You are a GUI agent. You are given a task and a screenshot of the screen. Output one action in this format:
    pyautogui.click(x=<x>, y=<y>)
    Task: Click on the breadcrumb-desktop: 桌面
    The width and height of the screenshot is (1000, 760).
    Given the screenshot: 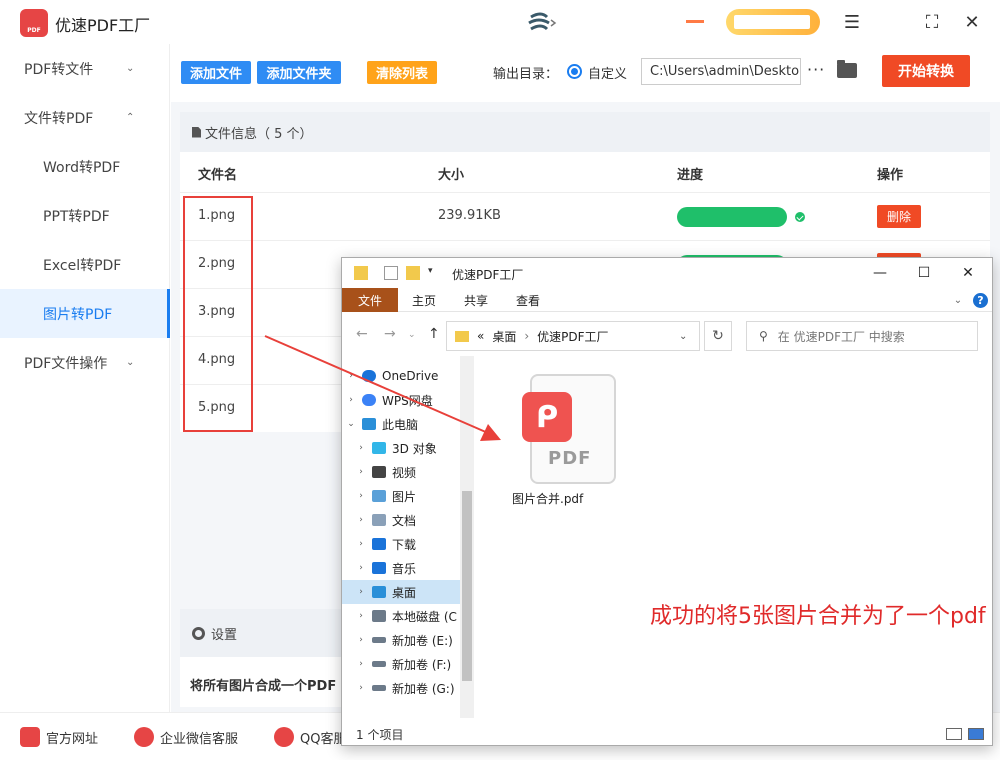 What is the action you would take?
    pyautogui.click(x=504, y=336)
    